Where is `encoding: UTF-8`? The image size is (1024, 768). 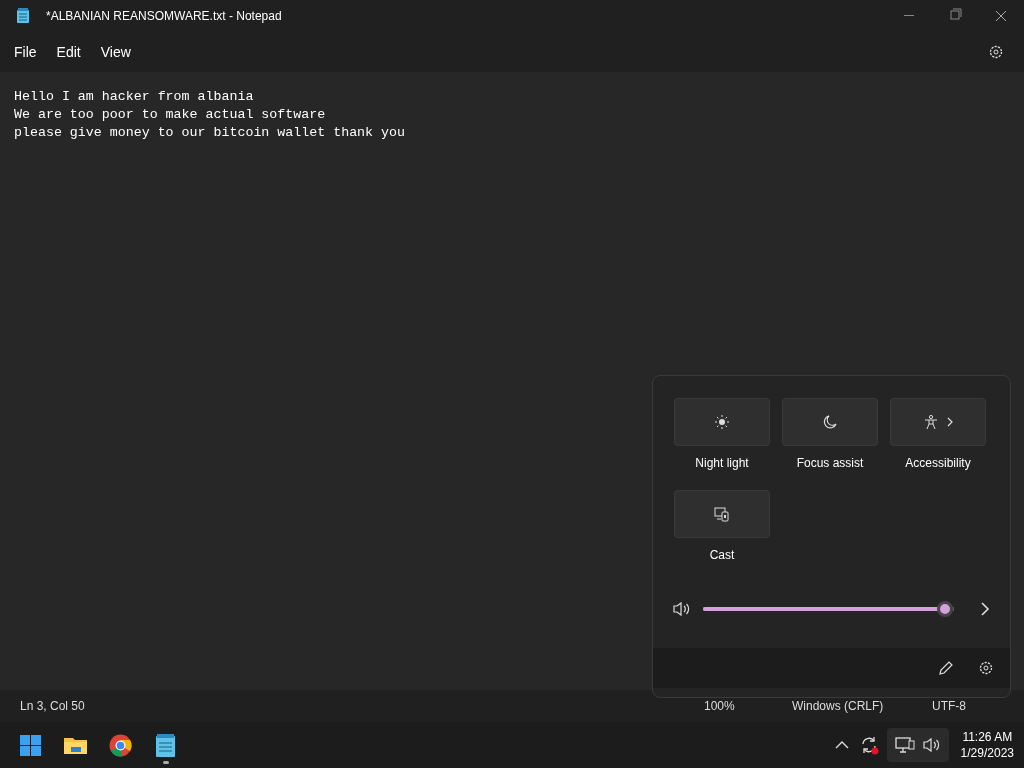
encoding: UTF-8 is located at coordinates (949, 706).